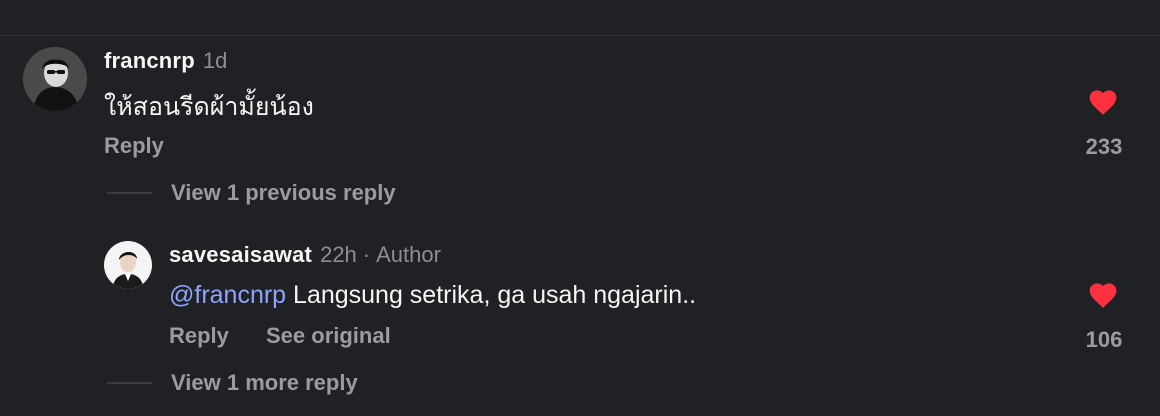 The width and height of the screenshot is (1160, 416). Describe the element at coordinates (1104, 146) in the screenshot. I see `like-count: 233` at that location.